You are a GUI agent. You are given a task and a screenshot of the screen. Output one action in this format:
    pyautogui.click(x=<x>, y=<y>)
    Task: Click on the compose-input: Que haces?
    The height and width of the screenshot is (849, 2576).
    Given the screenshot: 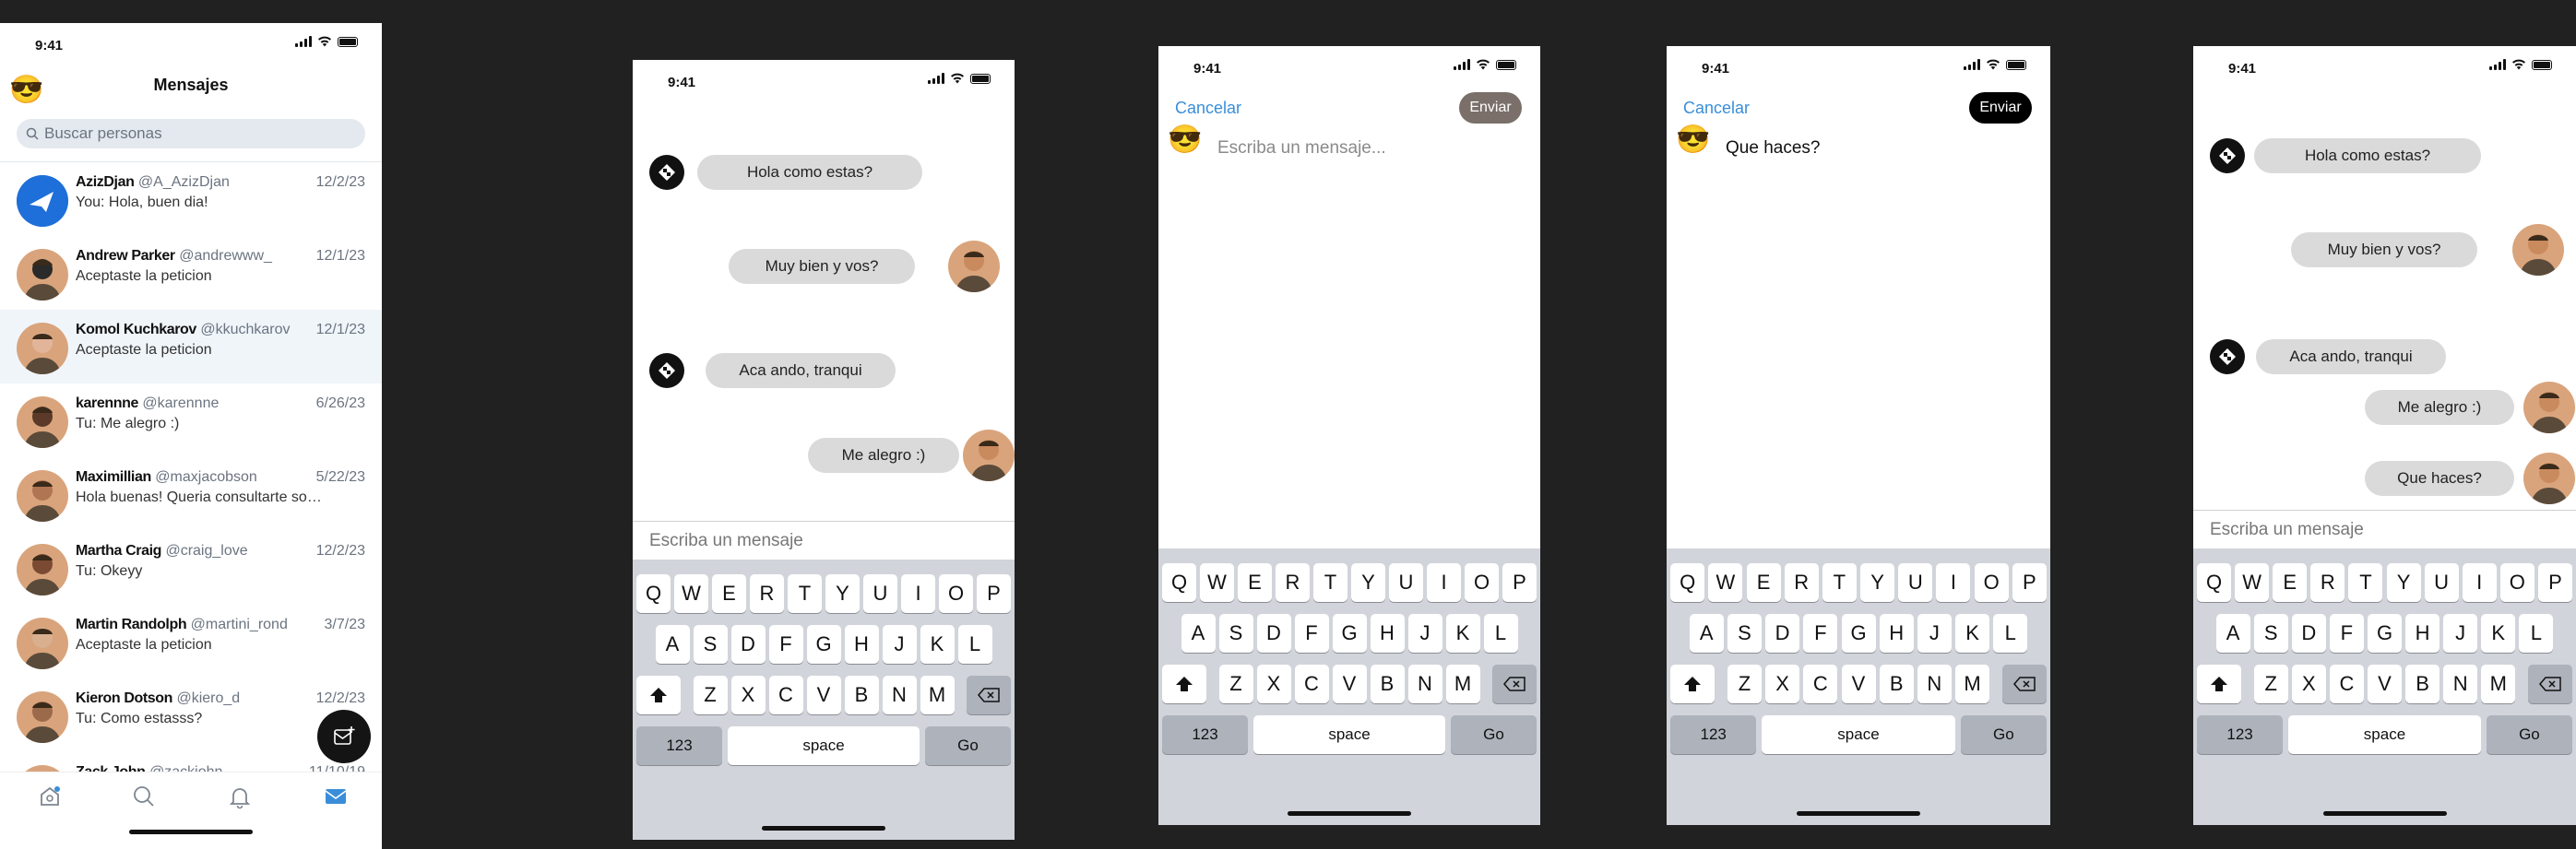 What is the action you would take?
    pyautogui.click(x=1773, y=148)
    